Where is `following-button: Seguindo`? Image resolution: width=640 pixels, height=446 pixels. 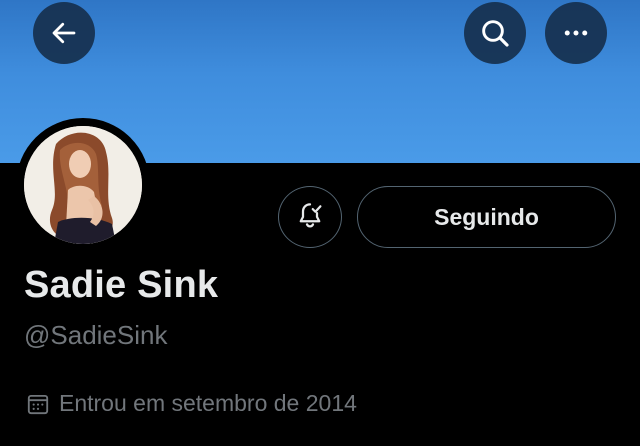
following-button: Seguindo is located at coordinates (486, 217).